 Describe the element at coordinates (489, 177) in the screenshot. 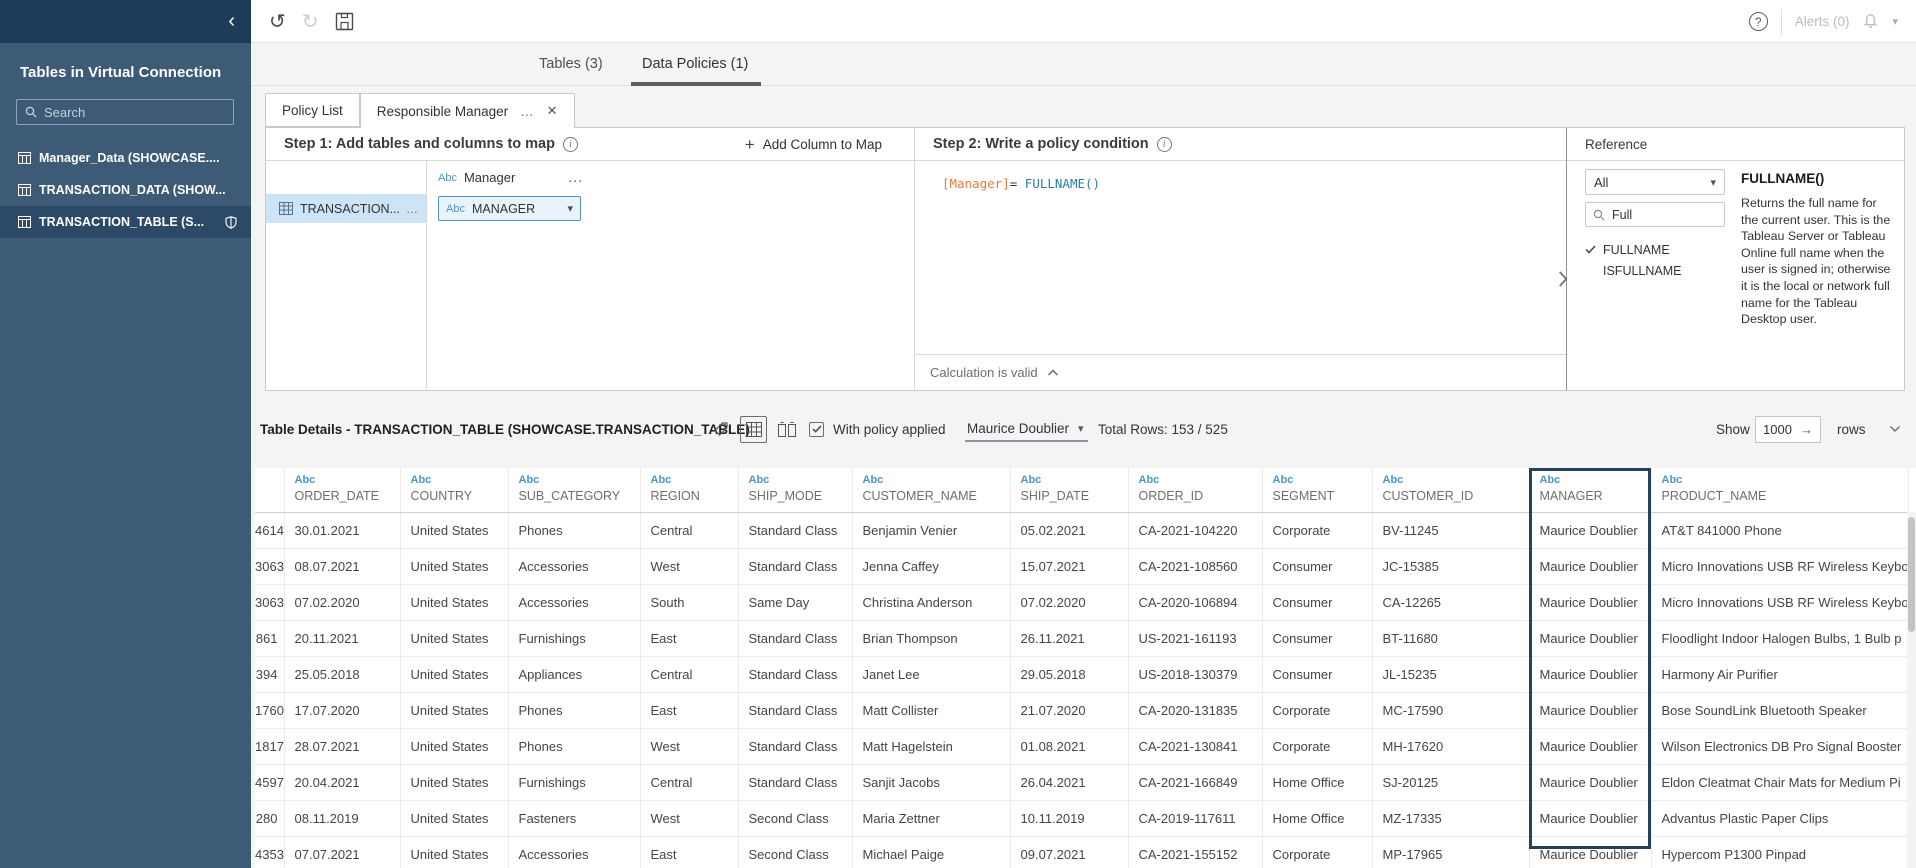

I see `mapping-column-name: Manager` at that location.